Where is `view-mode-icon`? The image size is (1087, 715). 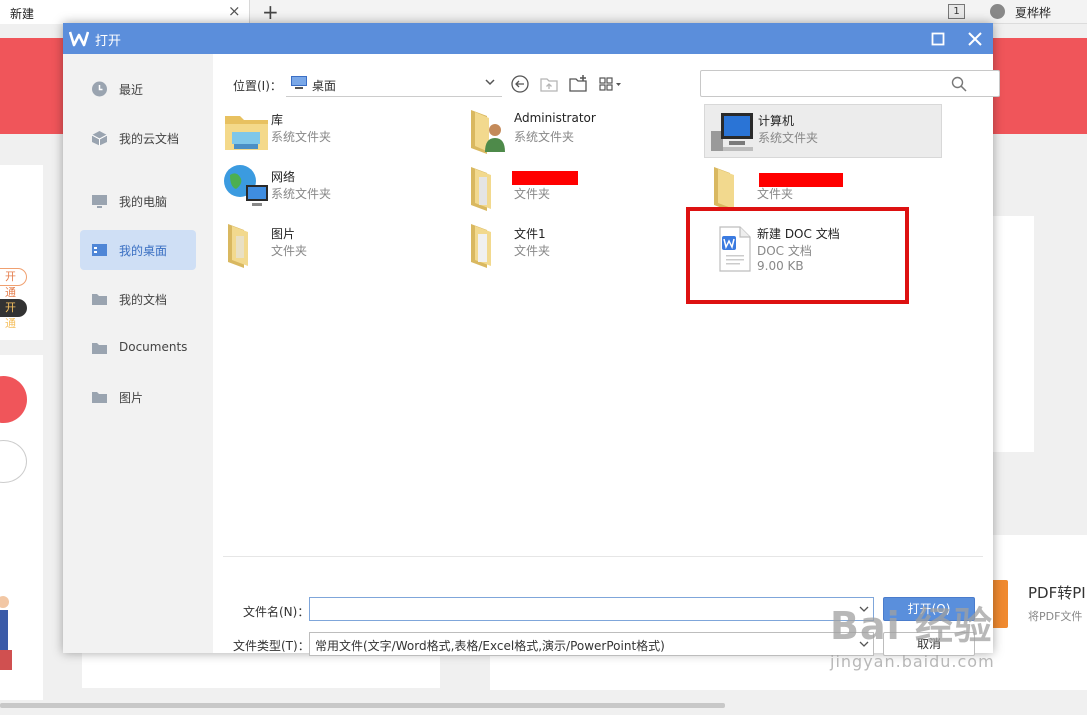 view-mode-icon is located at coordinates (611, 84).